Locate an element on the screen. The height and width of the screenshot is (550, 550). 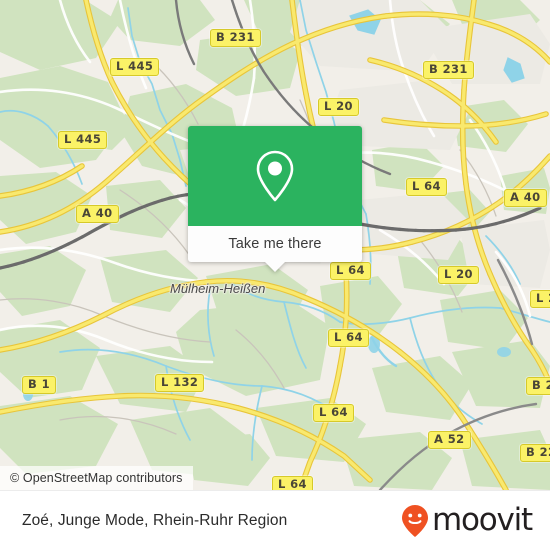
moovit-branding: moovit is located at coordinates (466, 520).